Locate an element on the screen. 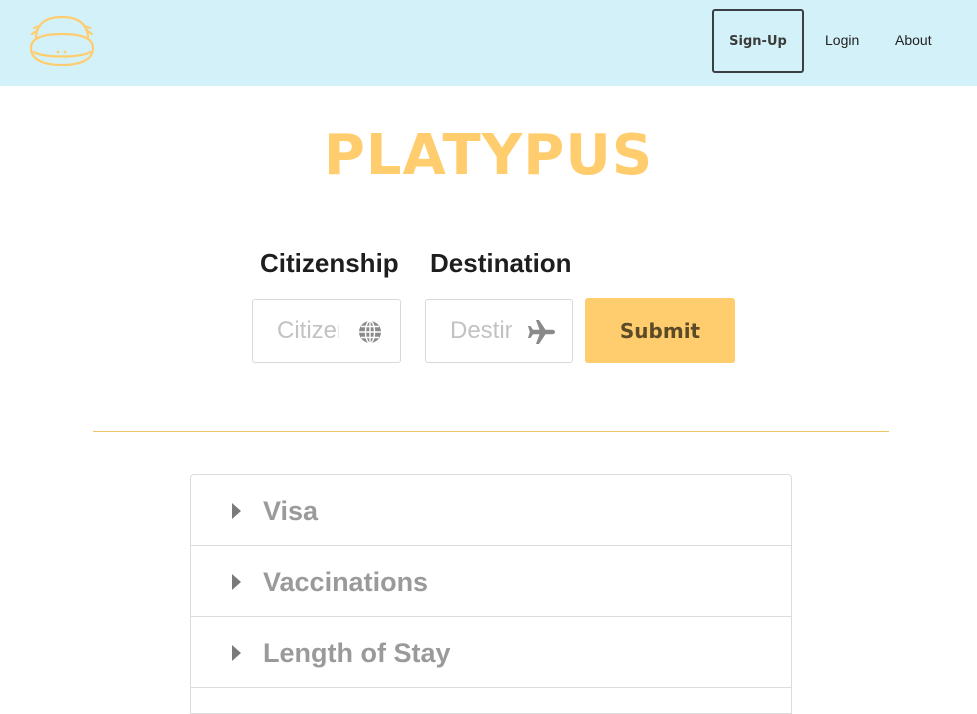 Image resolution: width=977 pixels, height=714 pixels. accordion-item-vaccinations: Vaccinations is located at coordinates (491, 581).